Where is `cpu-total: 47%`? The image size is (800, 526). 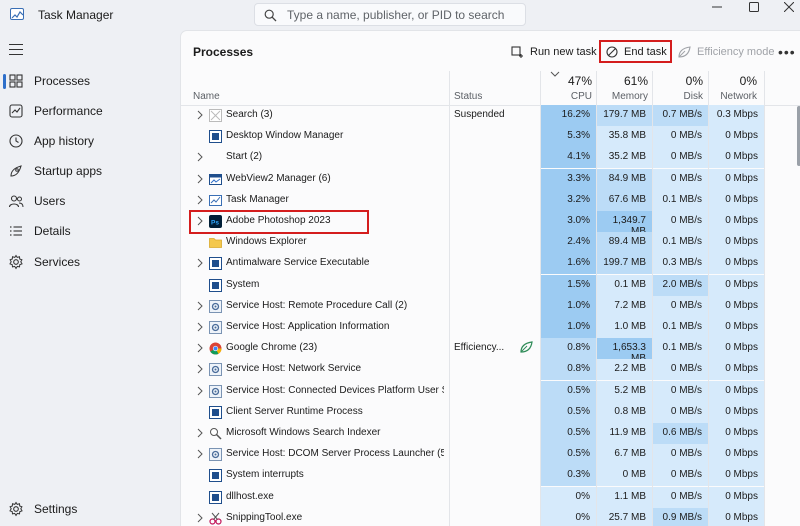 cpu-total: 47% is located at coordinates (579, 81).